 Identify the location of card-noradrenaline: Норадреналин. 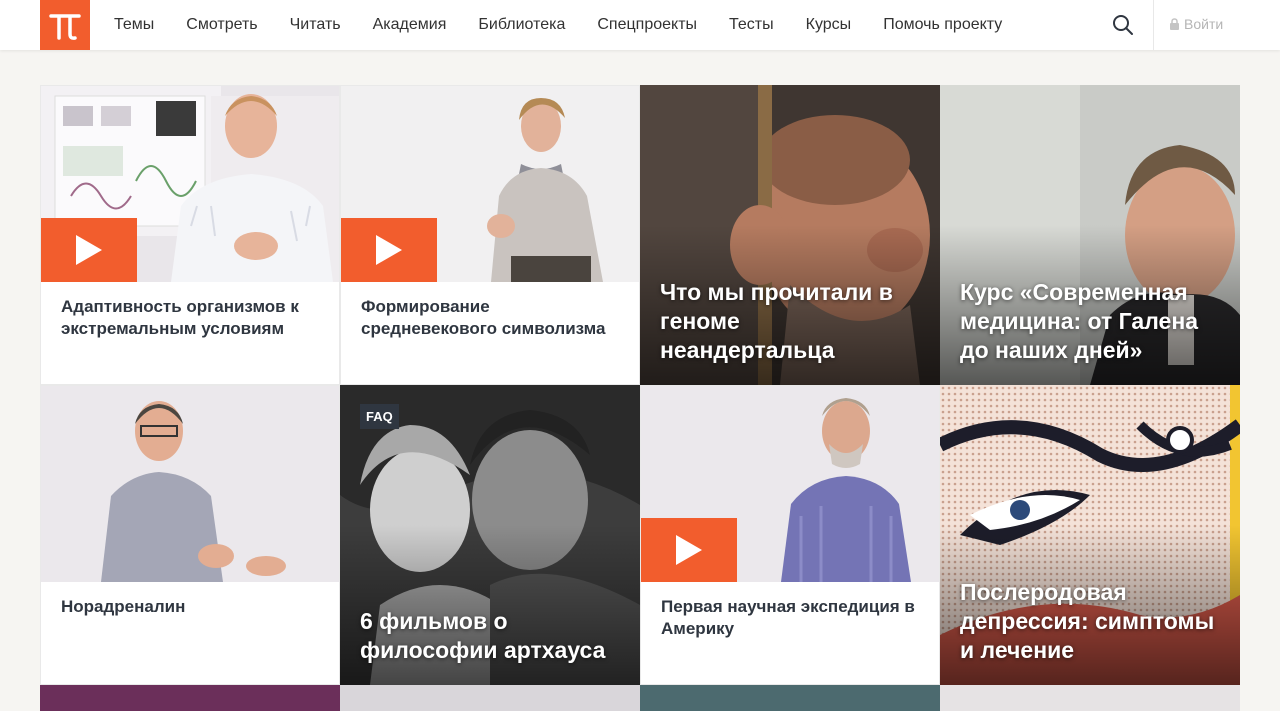
(190, 535).